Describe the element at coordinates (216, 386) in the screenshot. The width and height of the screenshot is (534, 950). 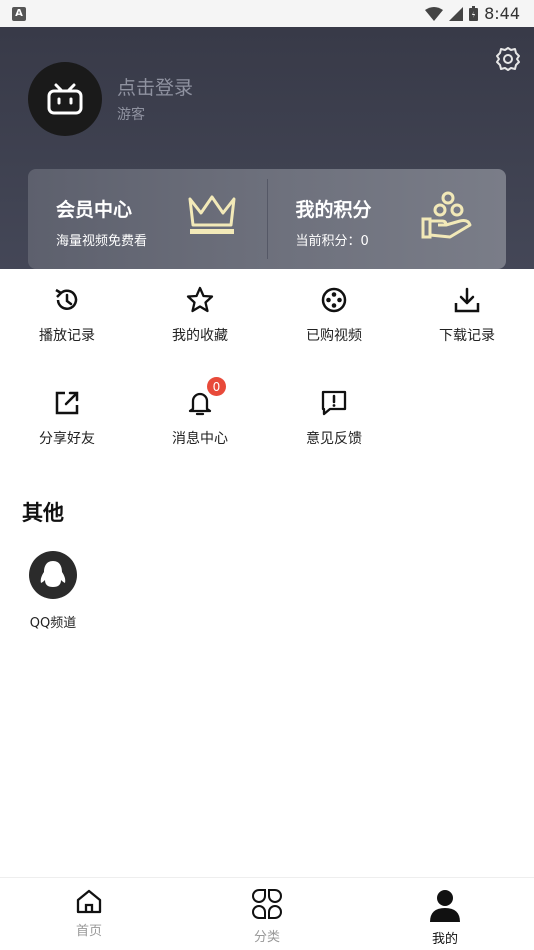
I see `message-badge: 0` at that location.